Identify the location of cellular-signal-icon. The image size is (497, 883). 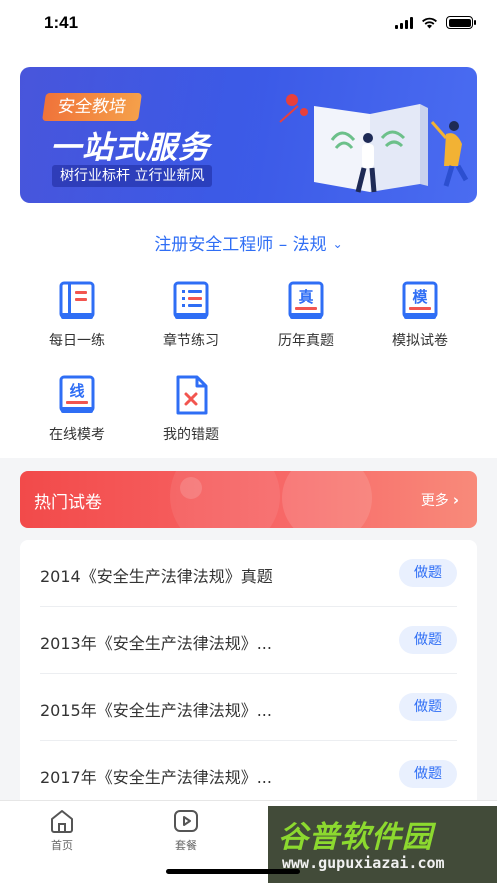
(404, 22).